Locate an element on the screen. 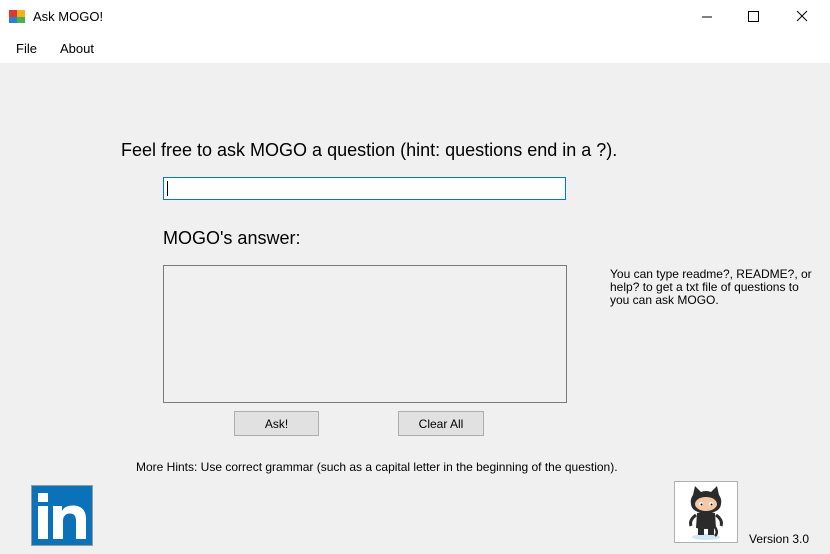 This screenshot has height=554, width=830. ask-button: Ask! is located at coordinates (276, 423).